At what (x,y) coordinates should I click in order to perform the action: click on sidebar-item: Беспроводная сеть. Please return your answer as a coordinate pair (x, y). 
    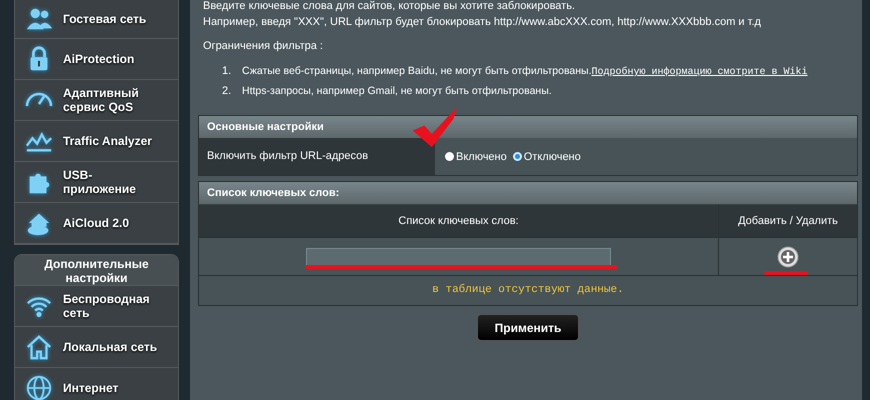
    Looking at the image, I should click on (96, 306).